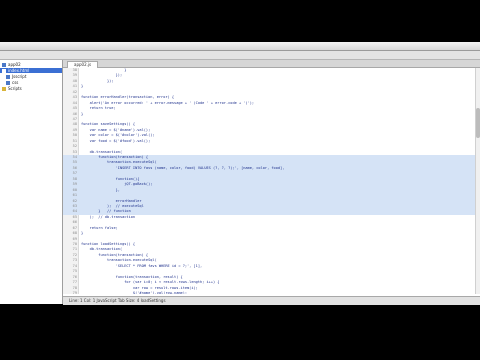 This screenshot has width=480, height=360. I want to click on file-icon, so click(4, 71).